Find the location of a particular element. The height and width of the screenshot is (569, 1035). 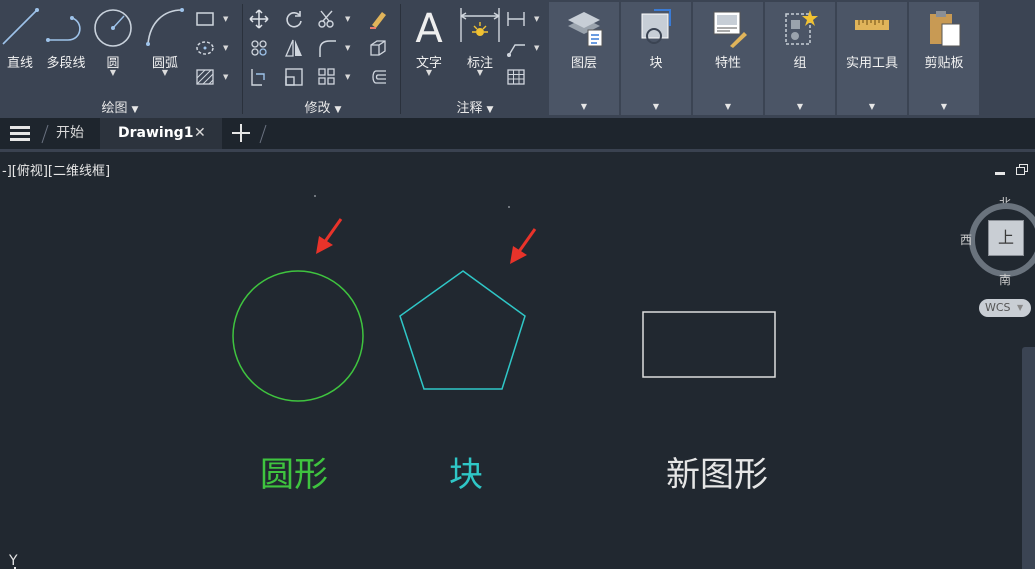

menu-icon is located at coordinates (21, 134).